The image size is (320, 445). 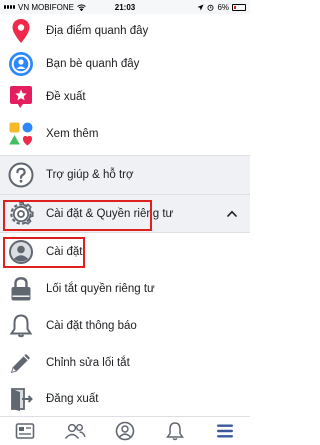 What do you see at coordinates (125, 7) in the screenshot?
I see `status-bar: VN MOBIFONE 21:03 6%` at bounding box center [125, 7].